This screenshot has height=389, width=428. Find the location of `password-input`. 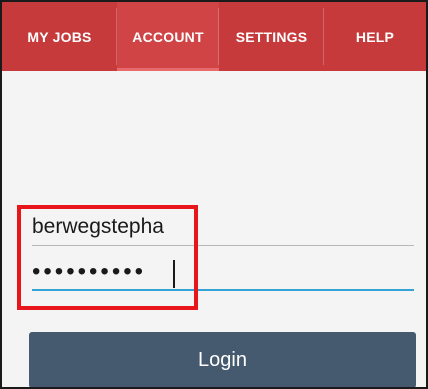

password-input is located at coordinates (223, 272).